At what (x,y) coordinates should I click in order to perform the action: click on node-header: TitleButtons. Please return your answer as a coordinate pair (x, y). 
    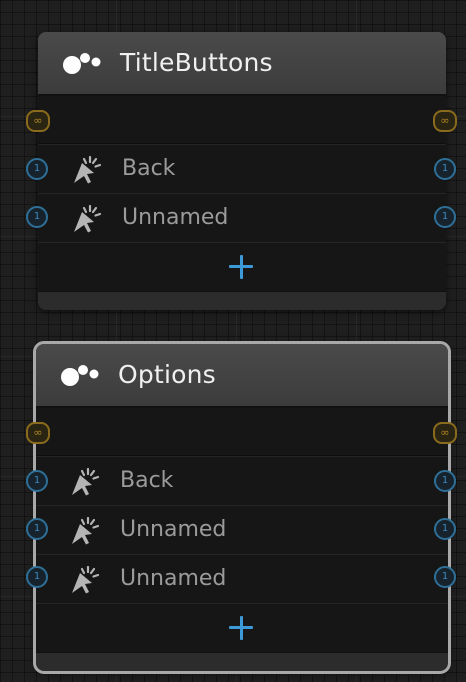
    Looking at the image, I should click on (242, 64).